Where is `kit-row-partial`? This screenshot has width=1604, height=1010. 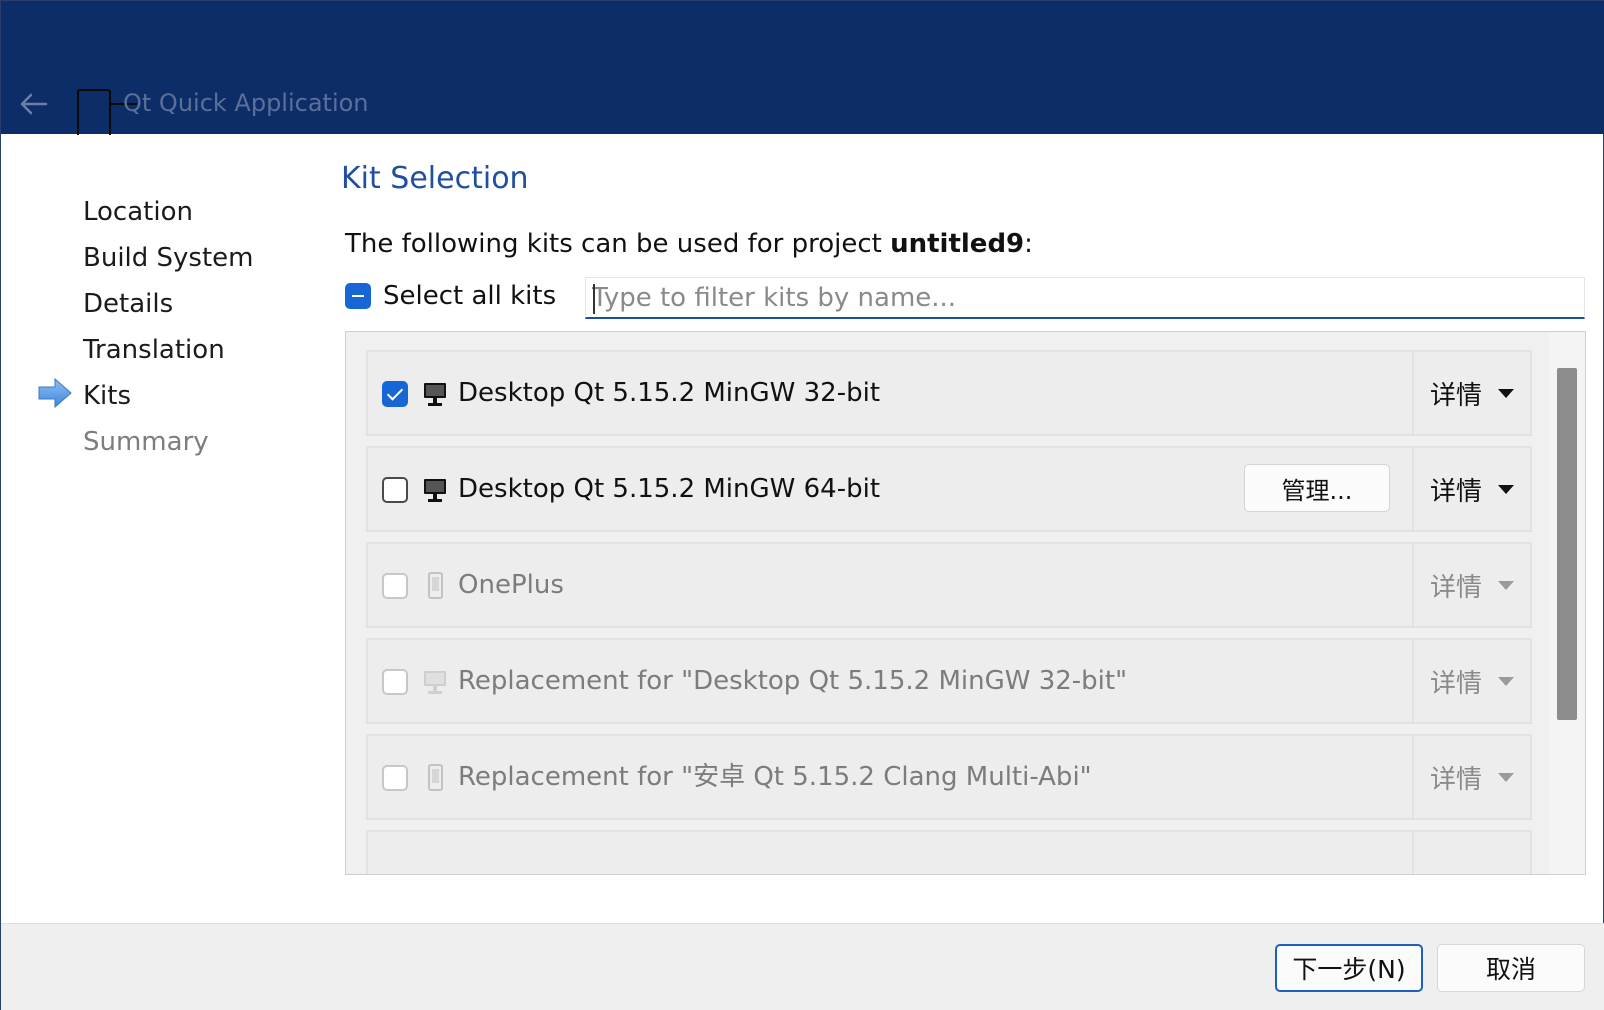
kit-row-partial is located at coordinates (949, 852).